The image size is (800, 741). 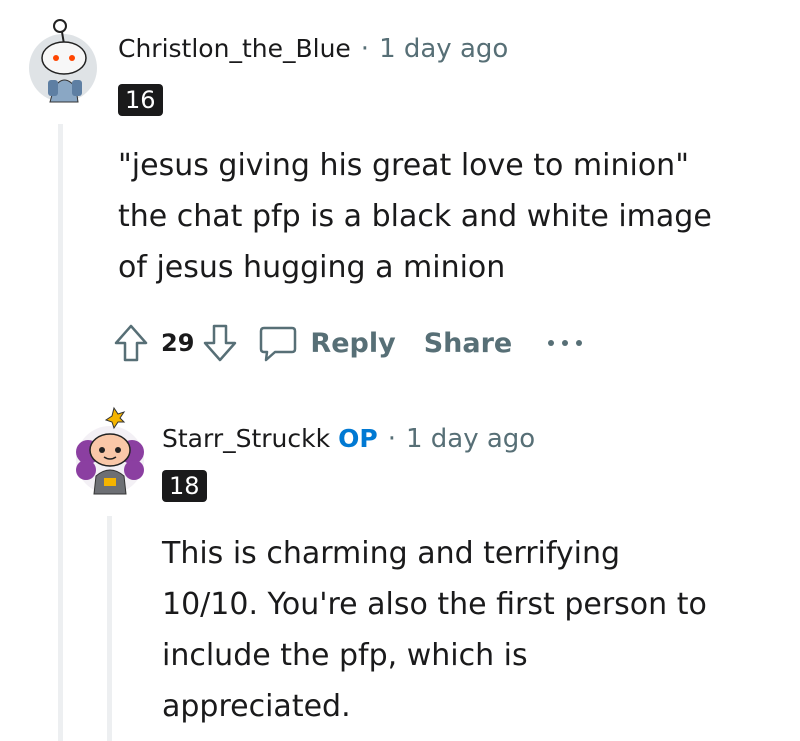 I want to click on comment-line: 10/10. You're also the first person to, so click(x=434, y=604).